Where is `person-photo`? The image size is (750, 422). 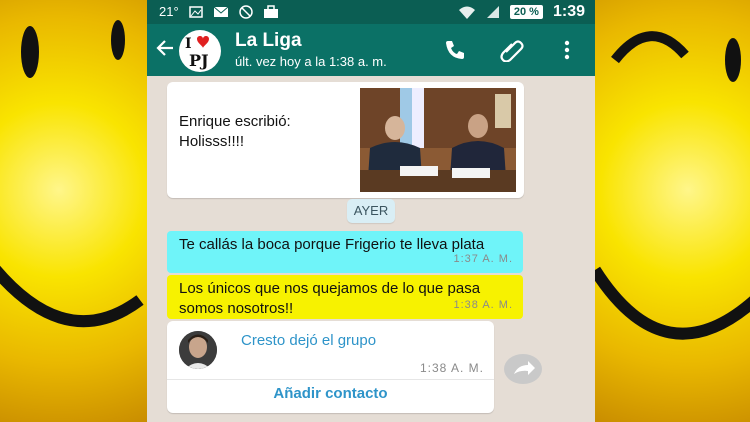
person-photo is located at coordinates (198, 350).